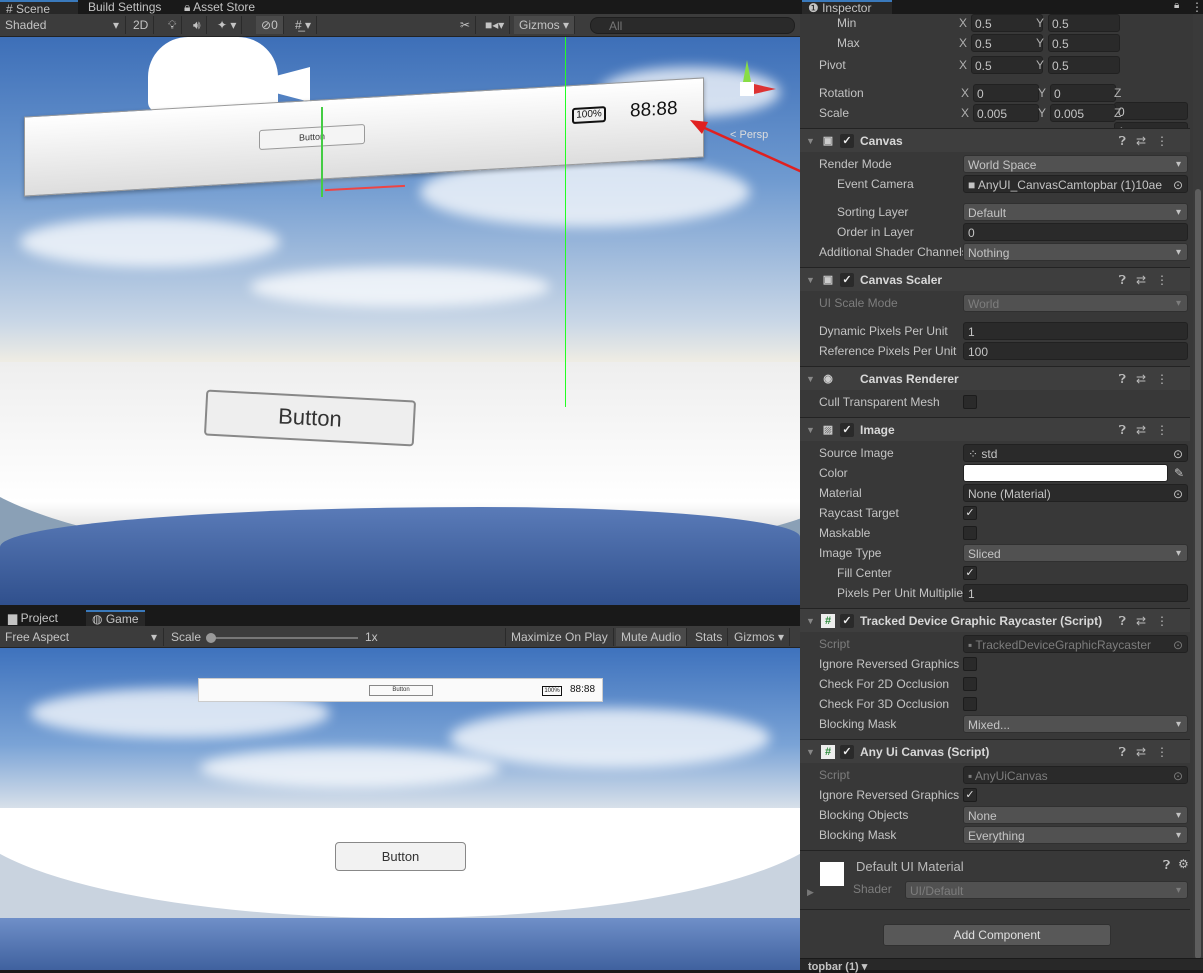  Describe the element at coordinates (173, 25) in the screenshot. I see `lighting-icon: 💡︎` at that location.